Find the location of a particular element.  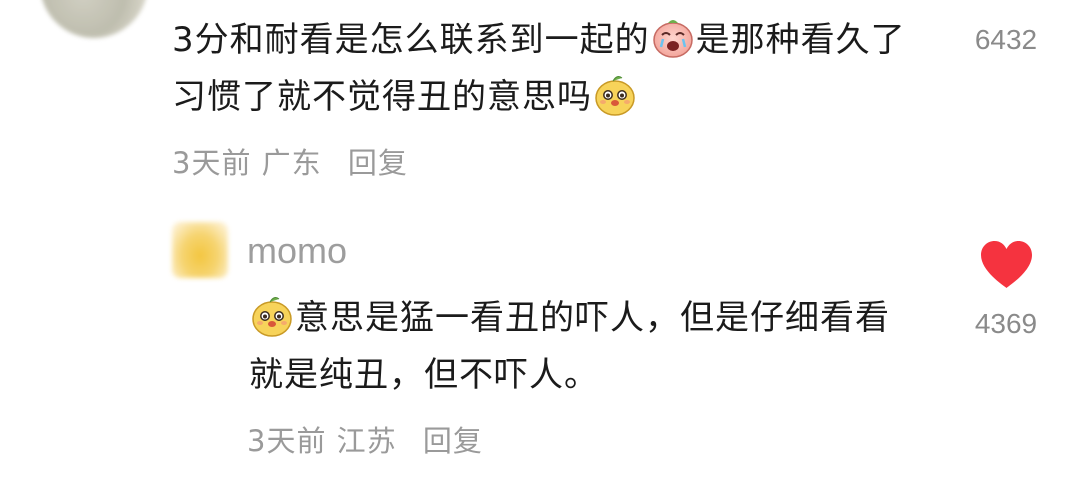

reply-like-count: 4369 is located at coordinates (1006, 323).